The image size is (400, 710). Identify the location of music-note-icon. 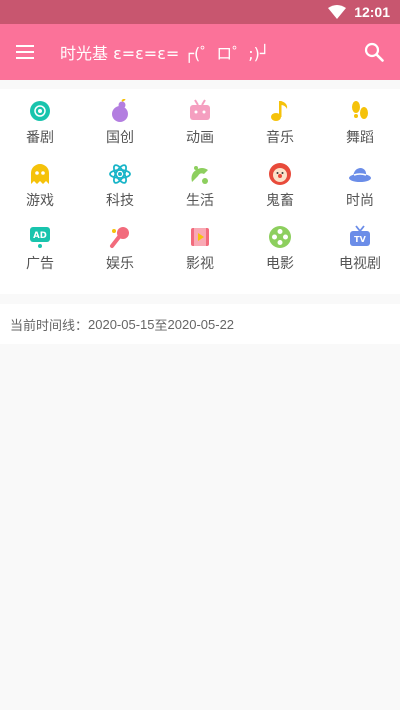
(280, 111).